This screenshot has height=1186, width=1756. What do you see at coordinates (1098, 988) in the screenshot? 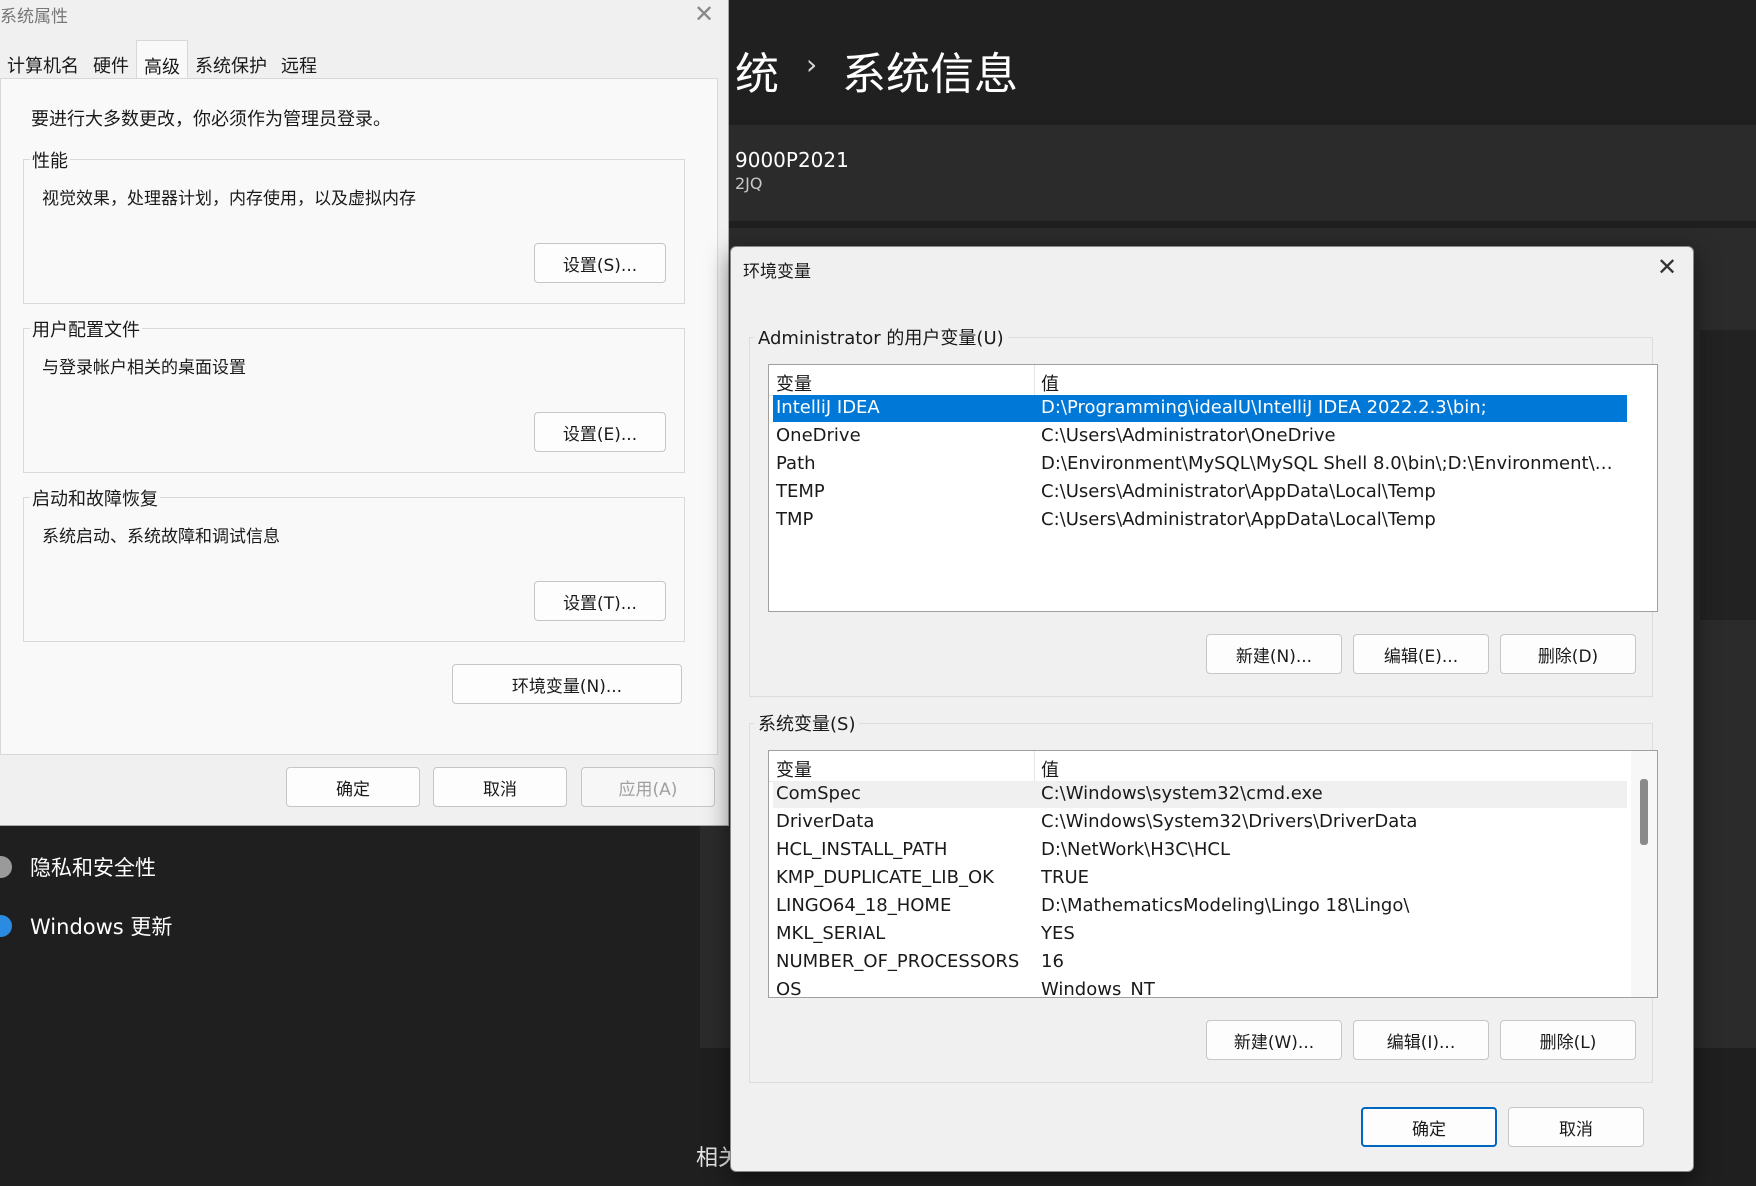
I see `variable-value: Windows_NT` at bounding box center [1098, 988].